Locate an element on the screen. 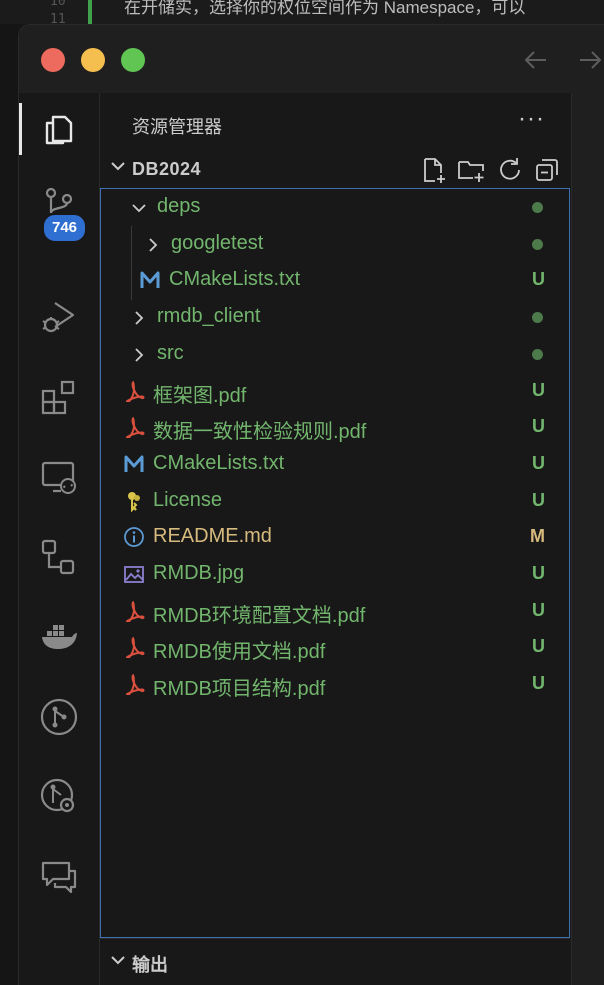 The image size is (604, 985). output-title: 输出 is located at coordinates (150, 965).